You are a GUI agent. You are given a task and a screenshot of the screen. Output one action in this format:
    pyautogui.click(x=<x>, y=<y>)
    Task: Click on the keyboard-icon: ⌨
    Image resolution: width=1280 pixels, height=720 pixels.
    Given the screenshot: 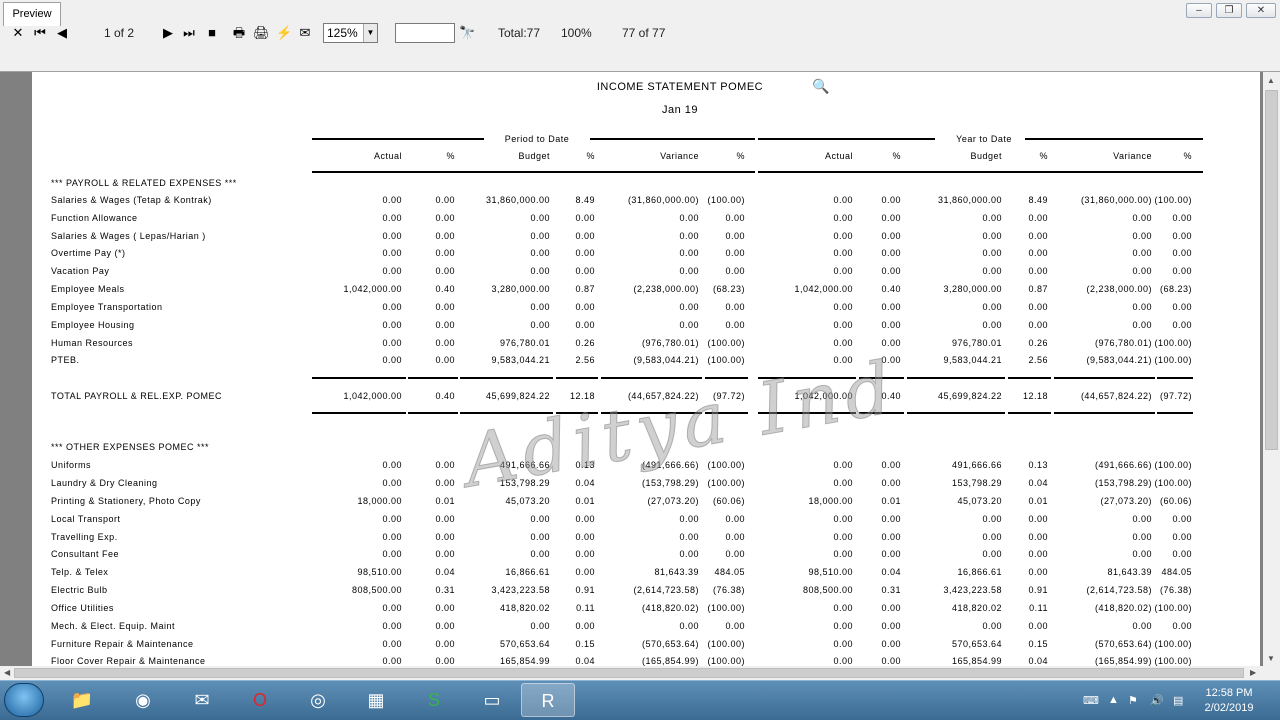 What is the action you would take?
    pyautogui.click(x=1091, y=700)
    